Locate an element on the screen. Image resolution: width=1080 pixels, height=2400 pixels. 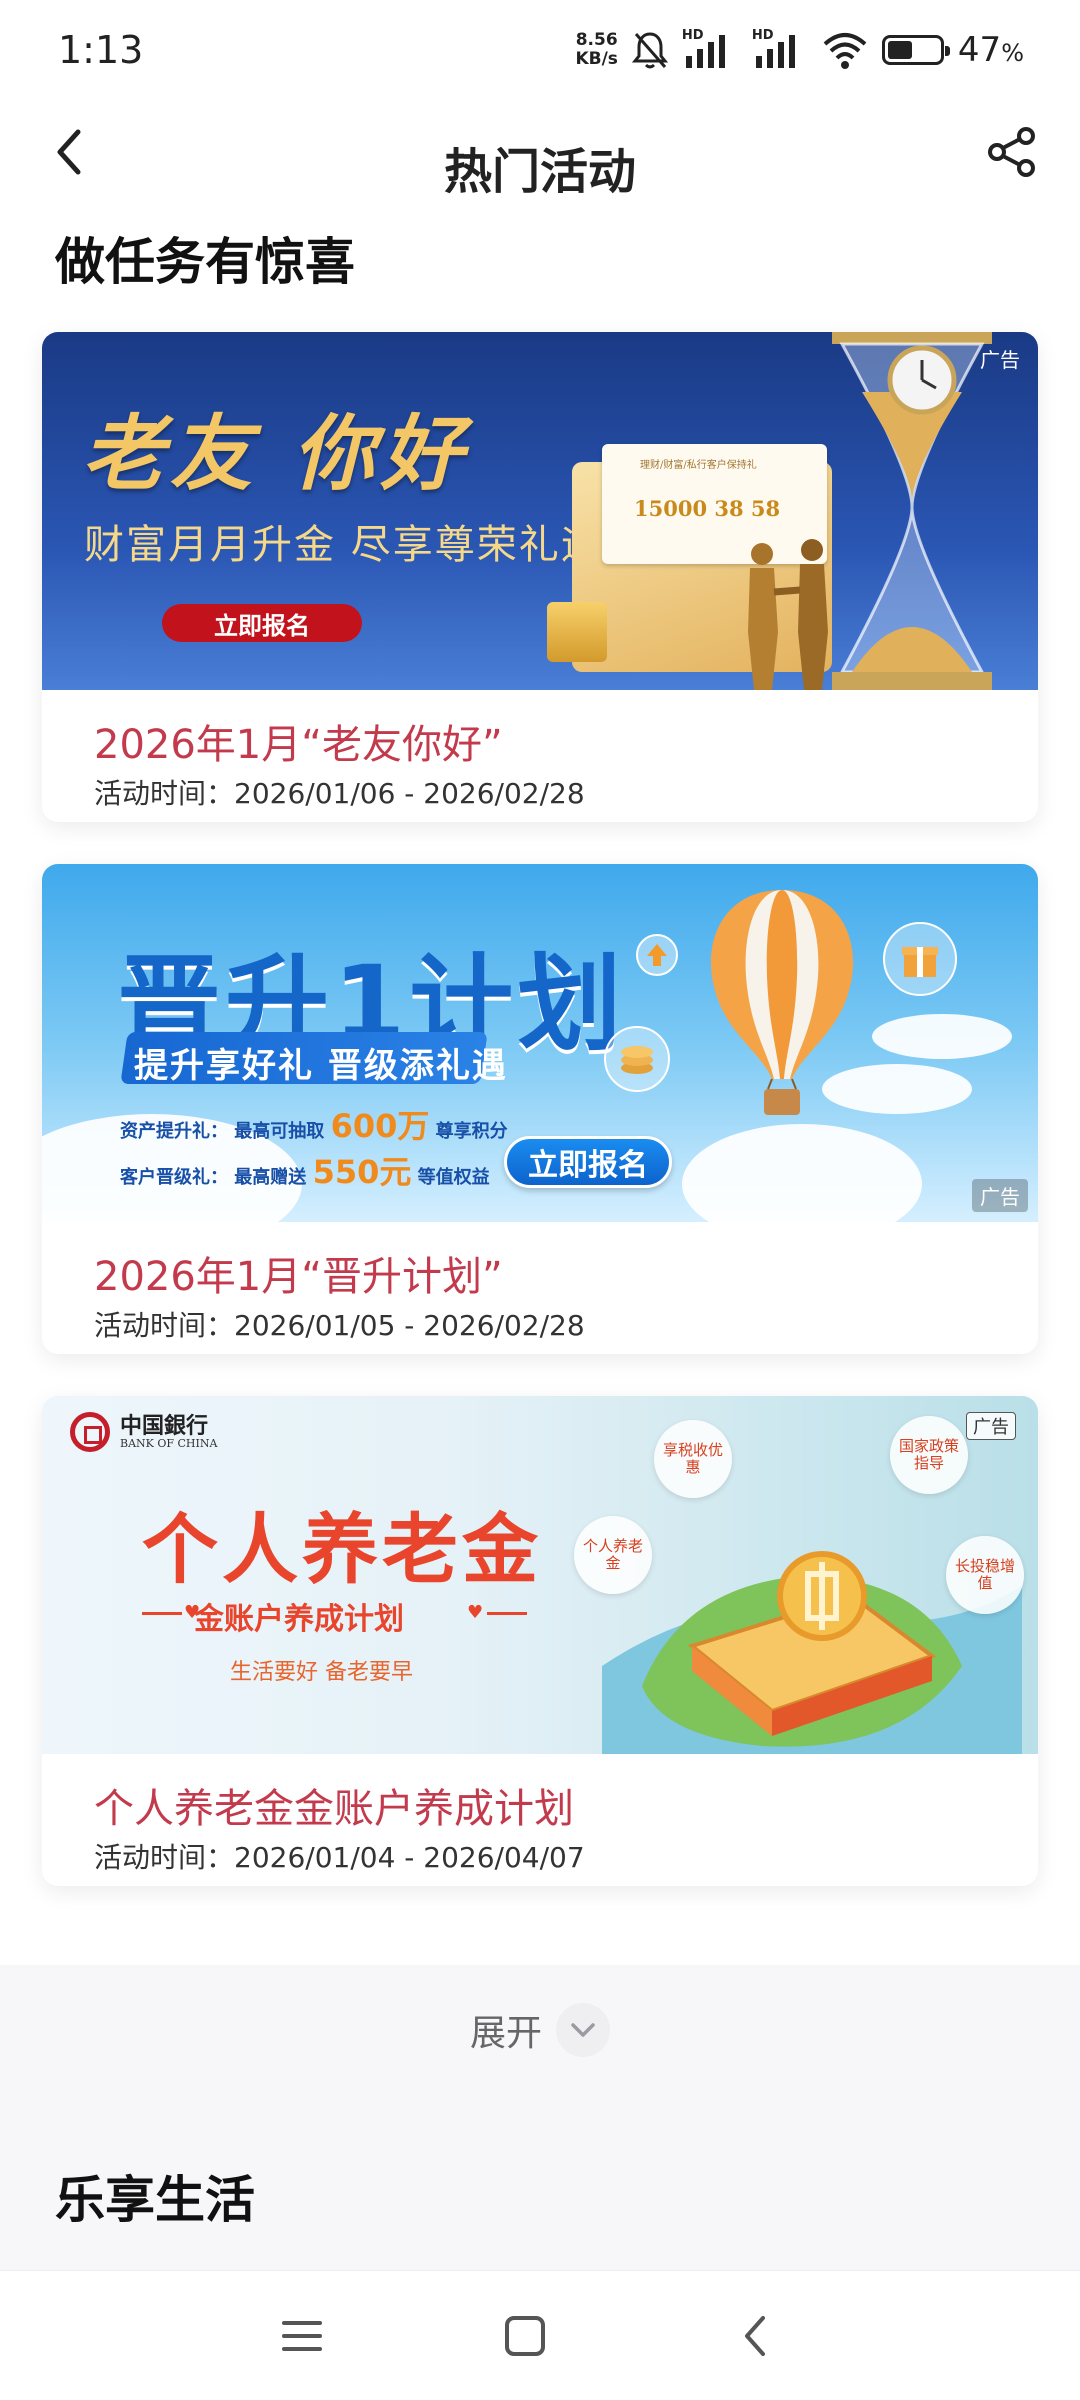
page-title: 热门活动 is located at coordinates (539, 172).